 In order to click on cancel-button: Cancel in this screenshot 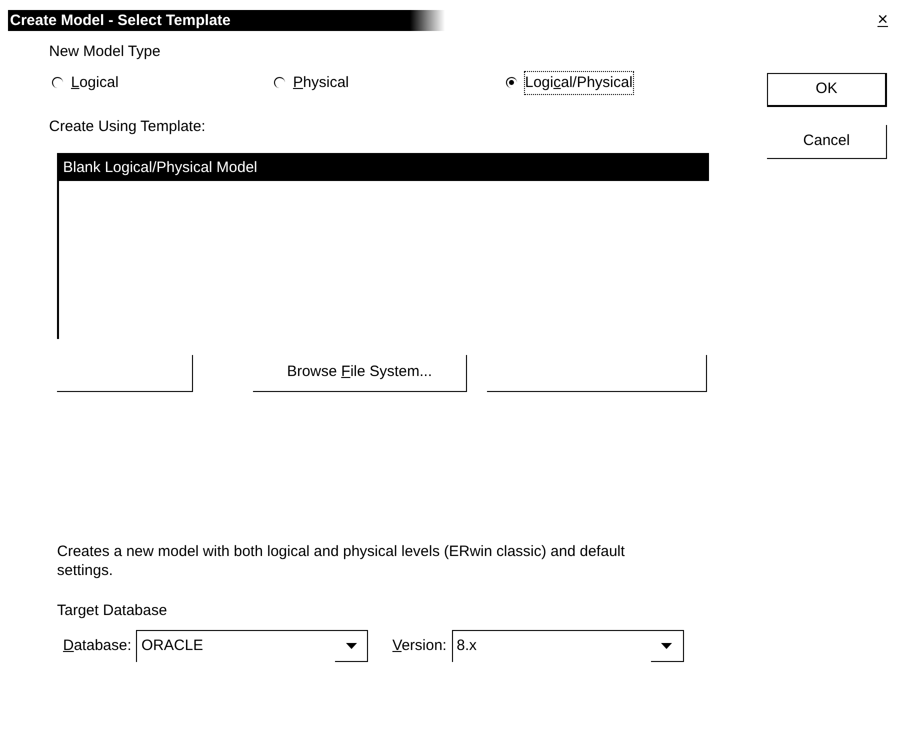, I will do `click(827, 142)`.